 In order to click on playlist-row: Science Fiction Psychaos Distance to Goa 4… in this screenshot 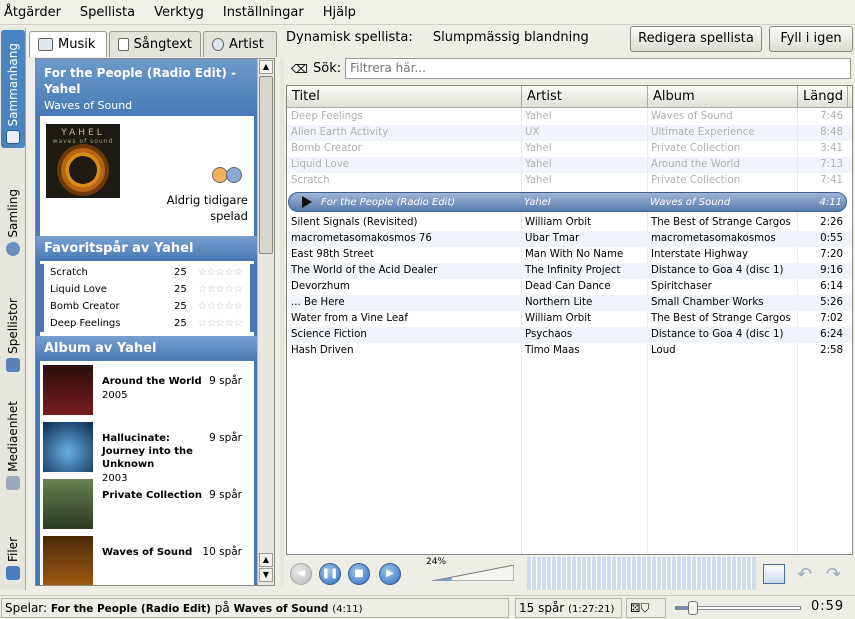, I will do `click(569, 335)`.